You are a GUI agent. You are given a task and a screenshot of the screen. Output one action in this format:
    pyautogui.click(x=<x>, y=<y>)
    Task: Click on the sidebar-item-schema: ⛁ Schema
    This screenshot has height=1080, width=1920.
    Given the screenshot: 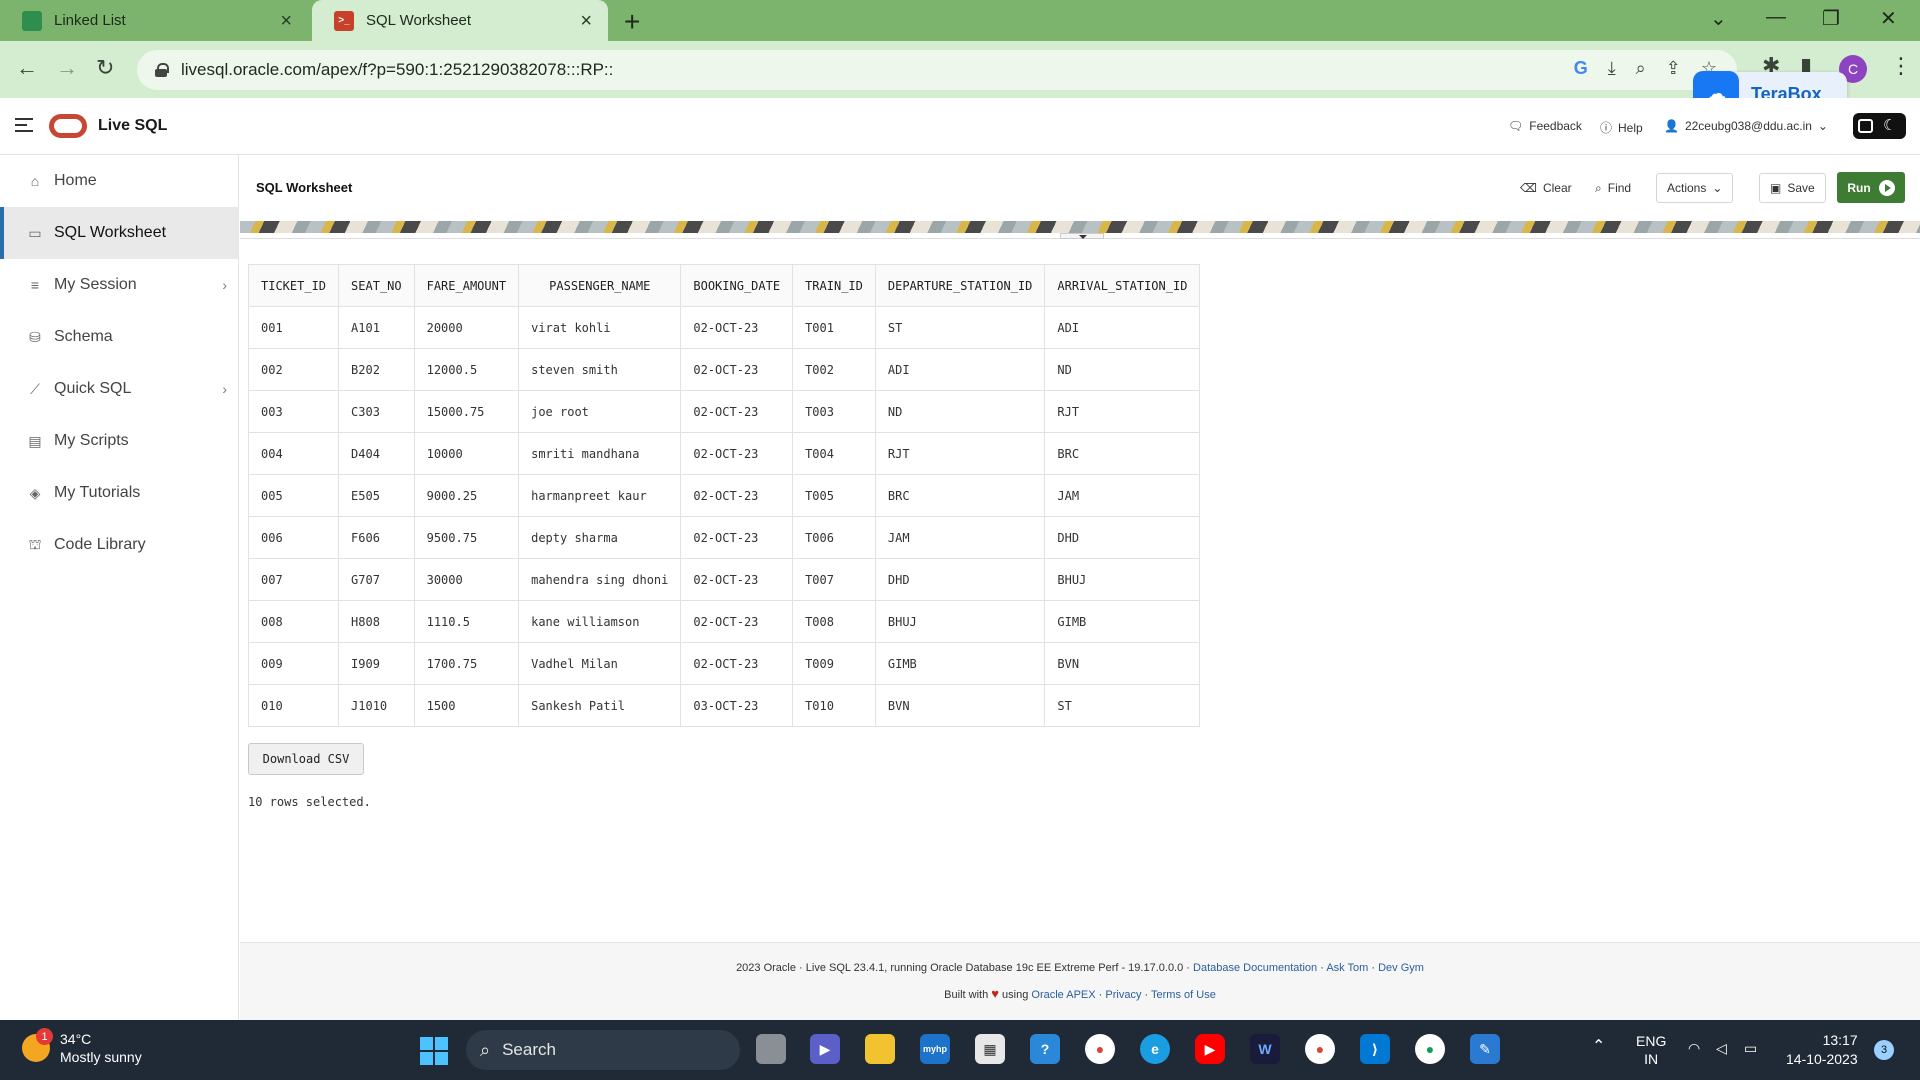 What is the action you would take?
    pyautogui.click(x=119, y=337)
    